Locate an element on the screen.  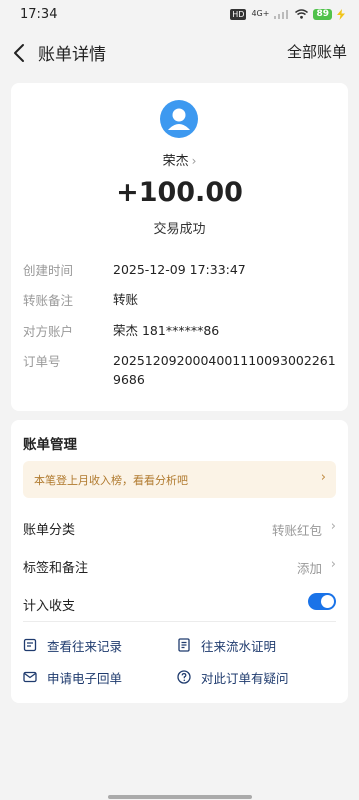
home-indicator is located at coordinates (180, 797).